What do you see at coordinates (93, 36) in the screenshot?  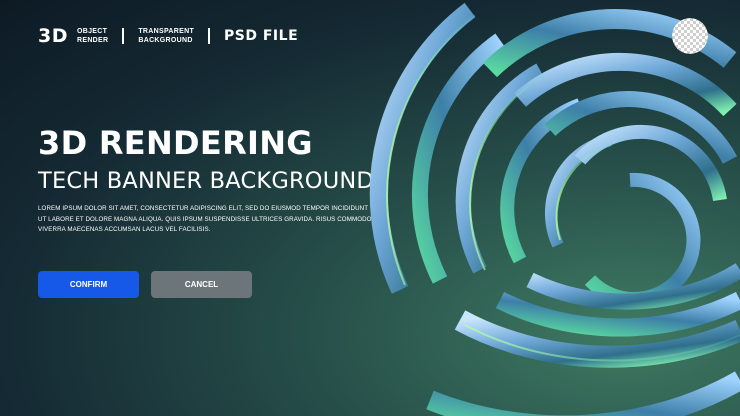 I see `object-render-label: OBJECT RENDER` at bounding box center [93, 36].